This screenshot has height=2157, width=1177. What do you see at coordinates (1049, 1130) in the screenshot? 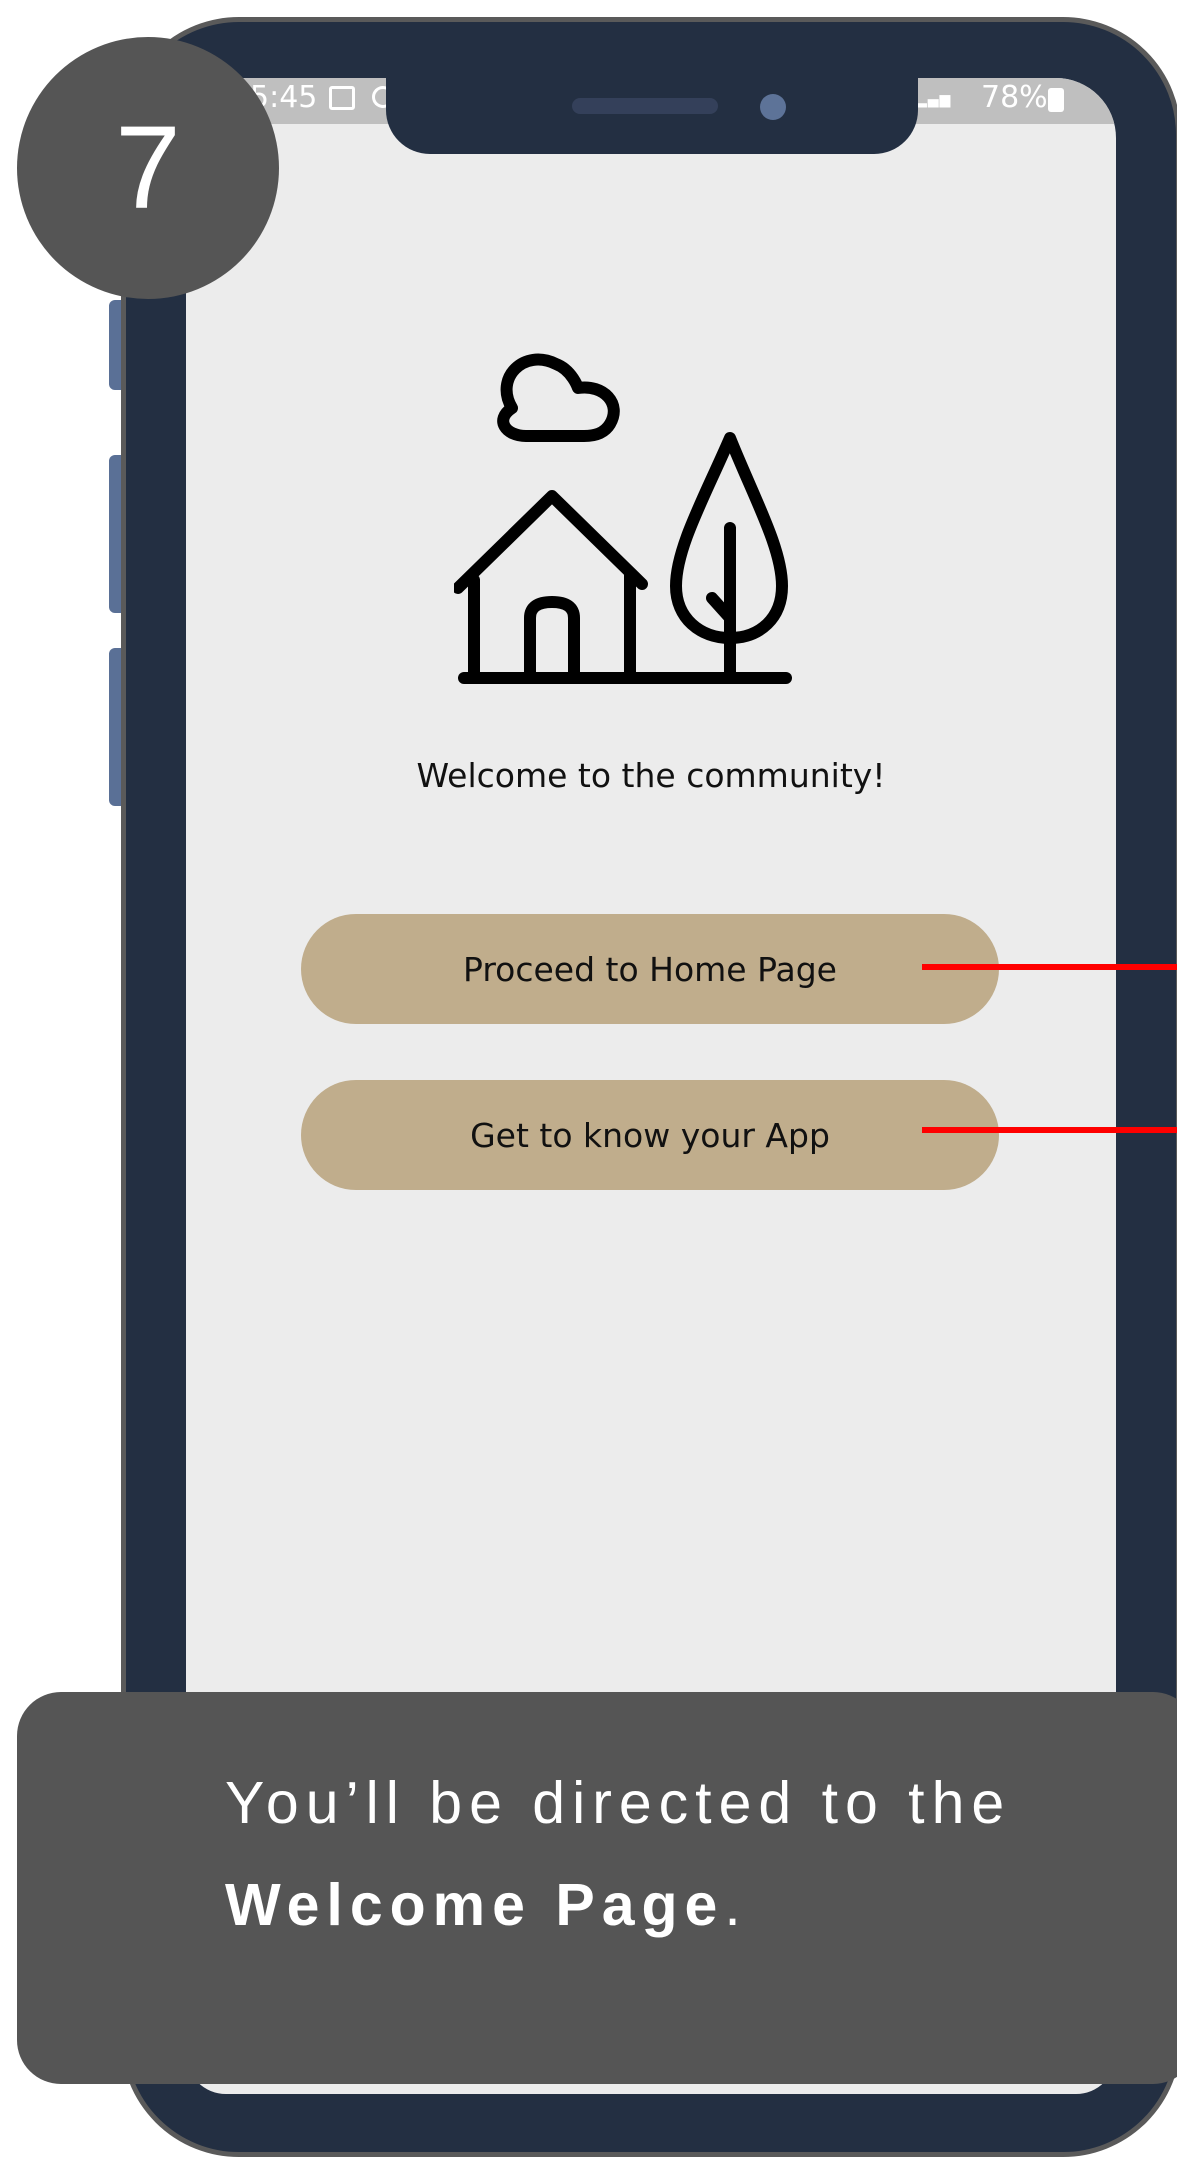
I see `pointer-line-app-tour-button` at bounding box center [1049, 1130].